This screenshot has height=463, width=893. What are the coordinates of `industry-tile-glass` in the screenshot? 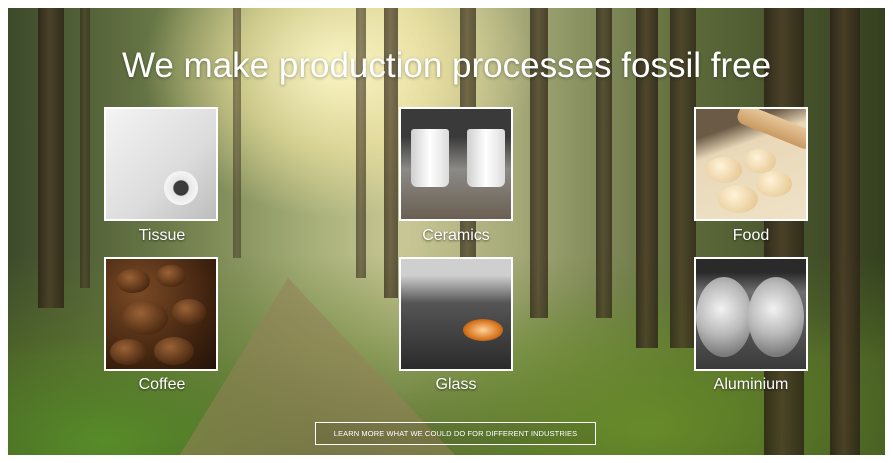 It's located at (456, 314).